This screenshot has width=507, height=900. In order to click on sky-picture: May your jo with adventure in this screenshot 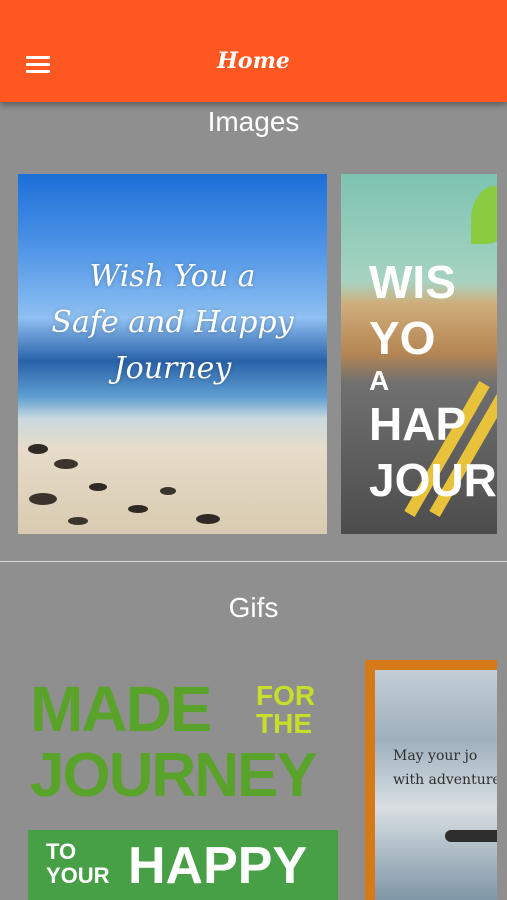, I will do `click(436, 785)`.